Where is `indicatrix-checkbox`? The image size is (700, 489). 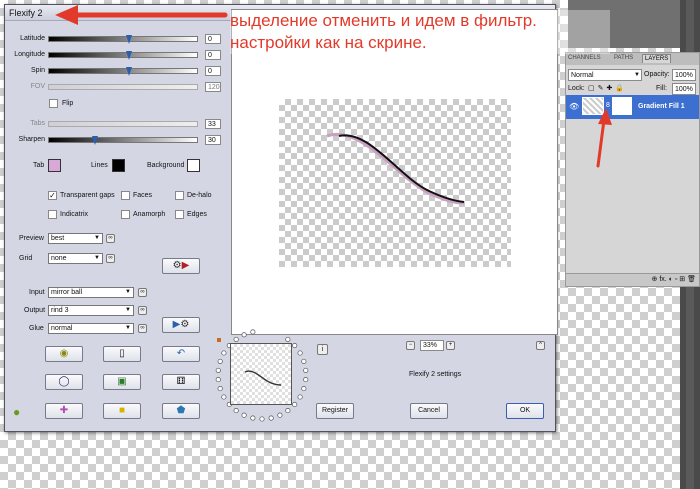
indicatrix-checkbox is located at coordinates (52, 214).